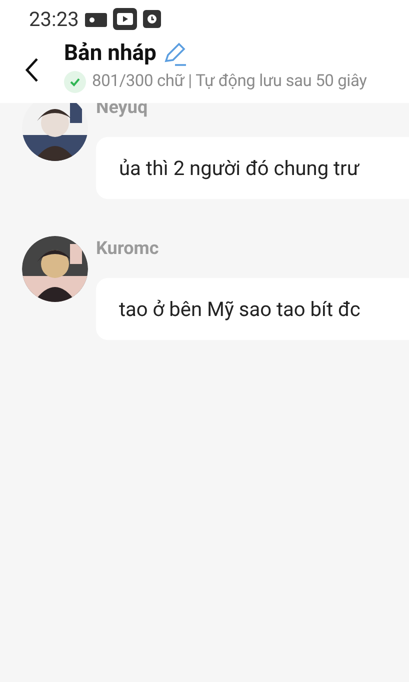 The height and width of the screenshot is (682, 409). I want to click on author-name: Neyuq, so click(122, 108).